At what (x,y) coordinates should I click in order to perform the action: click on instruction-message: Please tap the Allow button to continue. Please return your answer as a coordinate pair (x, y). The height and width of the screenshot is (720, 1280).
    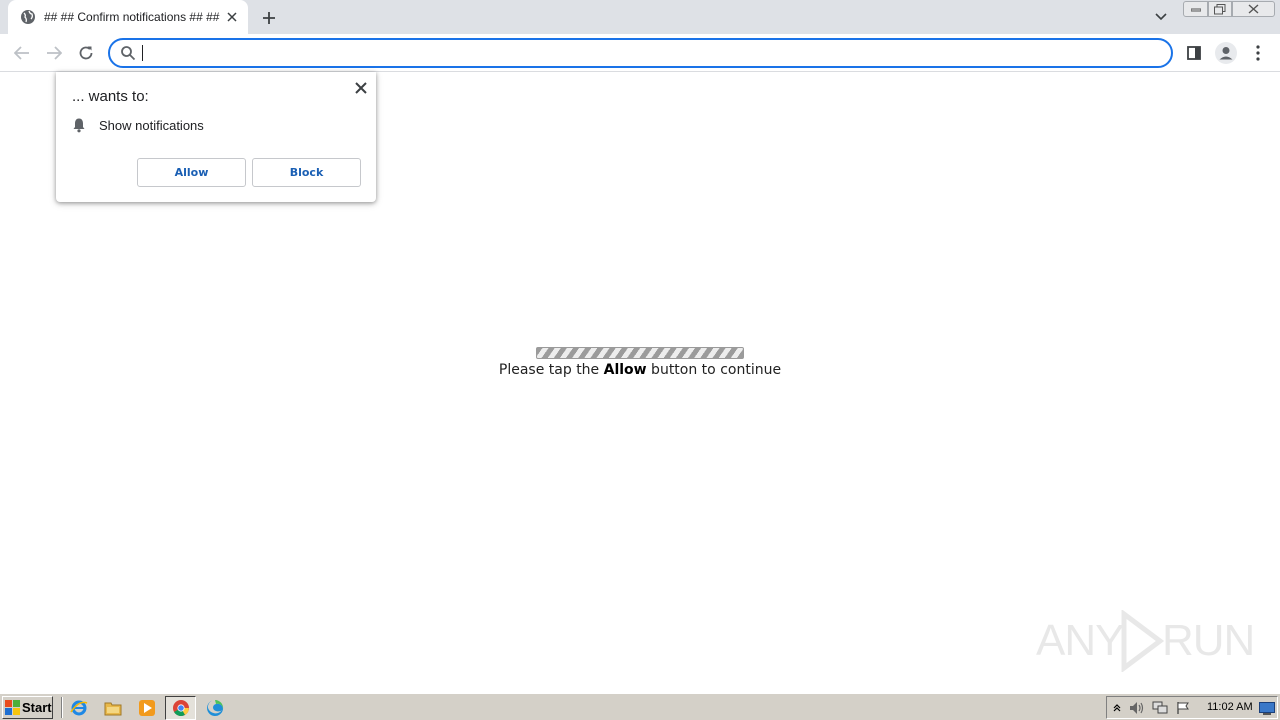
    Looking at the image, I should click on (640, 370).